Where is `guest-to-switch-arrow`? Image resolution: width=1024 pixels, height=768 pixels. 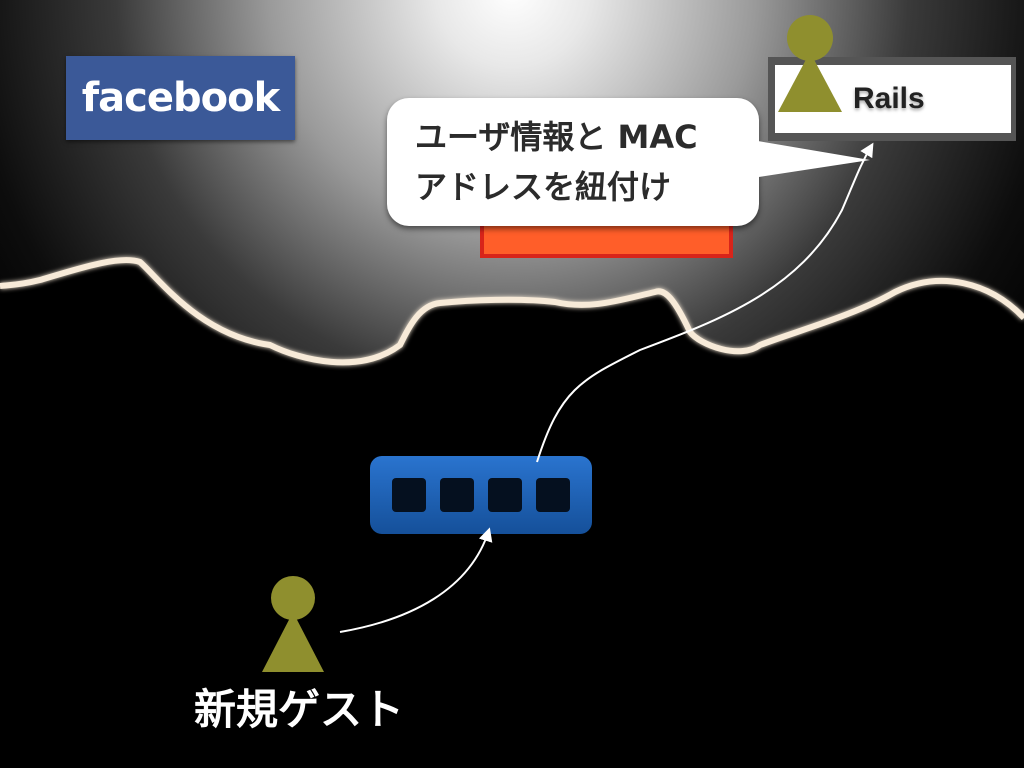 guest-to-switch-arrow is located at coordinates (416, 580).